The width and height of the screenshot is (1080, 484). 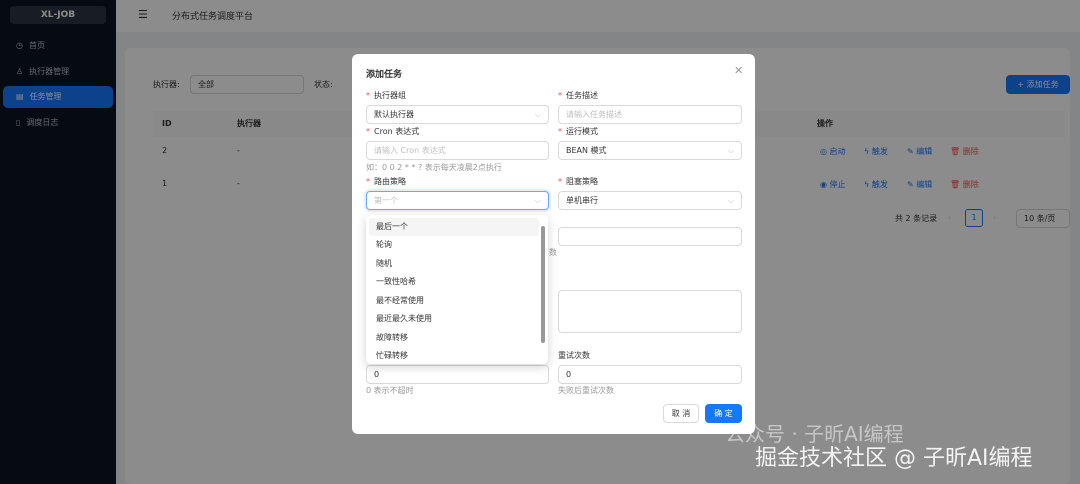 I want to click on label-text: 任务描述, so click(x=582, y=95).